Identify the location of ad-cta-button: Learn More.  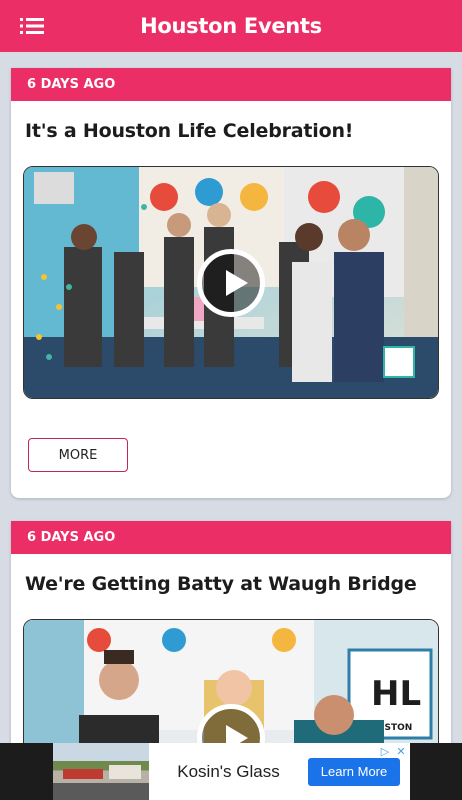
(354, 771).